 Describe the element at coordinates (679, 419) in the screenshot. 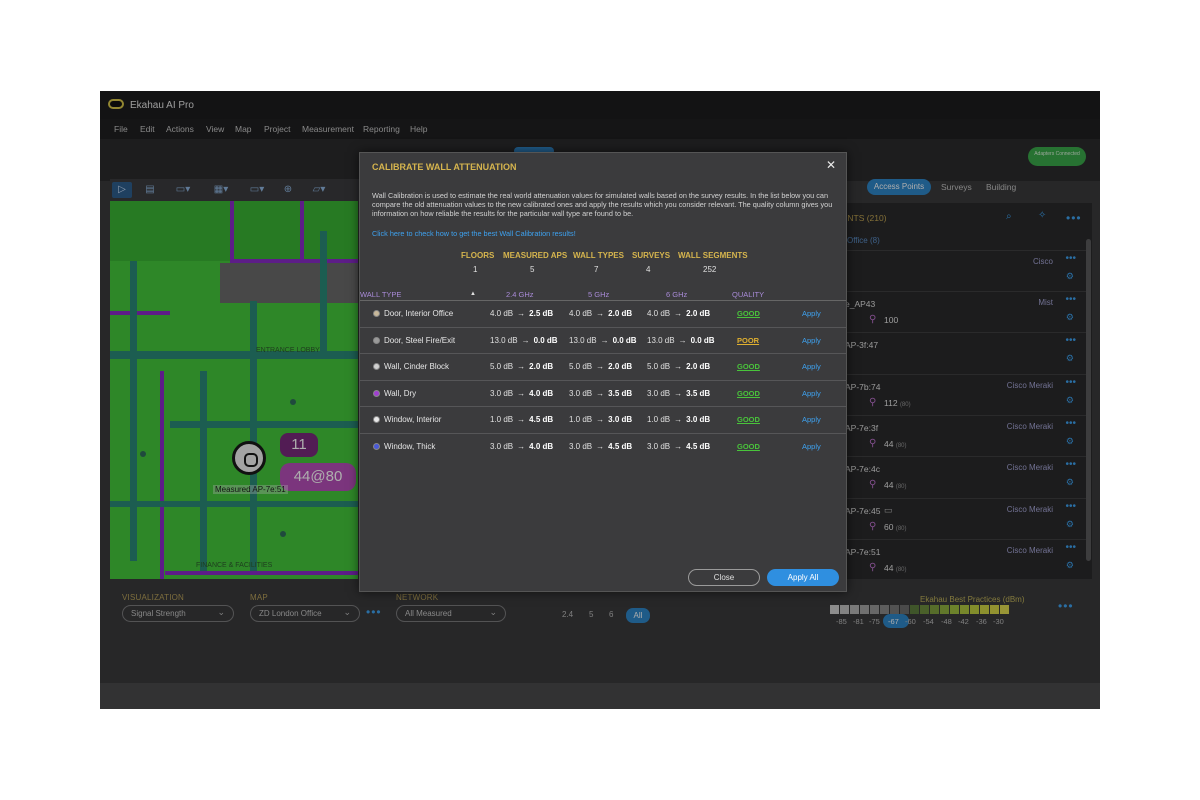

I see `attenuation-g6: 1.0 dB → 3.0 dB` at that location.